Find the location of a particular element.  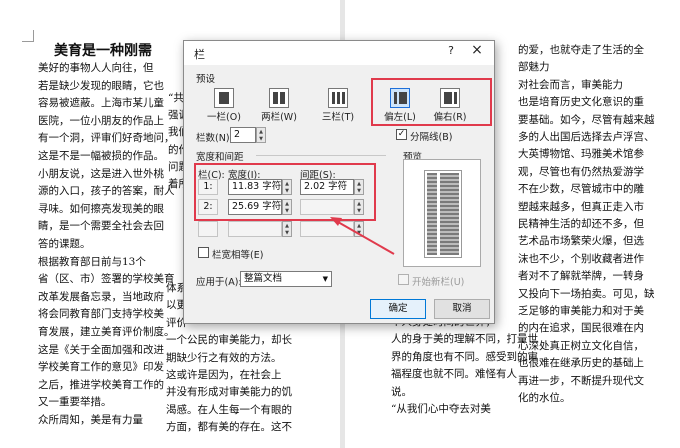

text-line: 要基础。如今，尽管有越来越 is located at coordinates (586, 119).